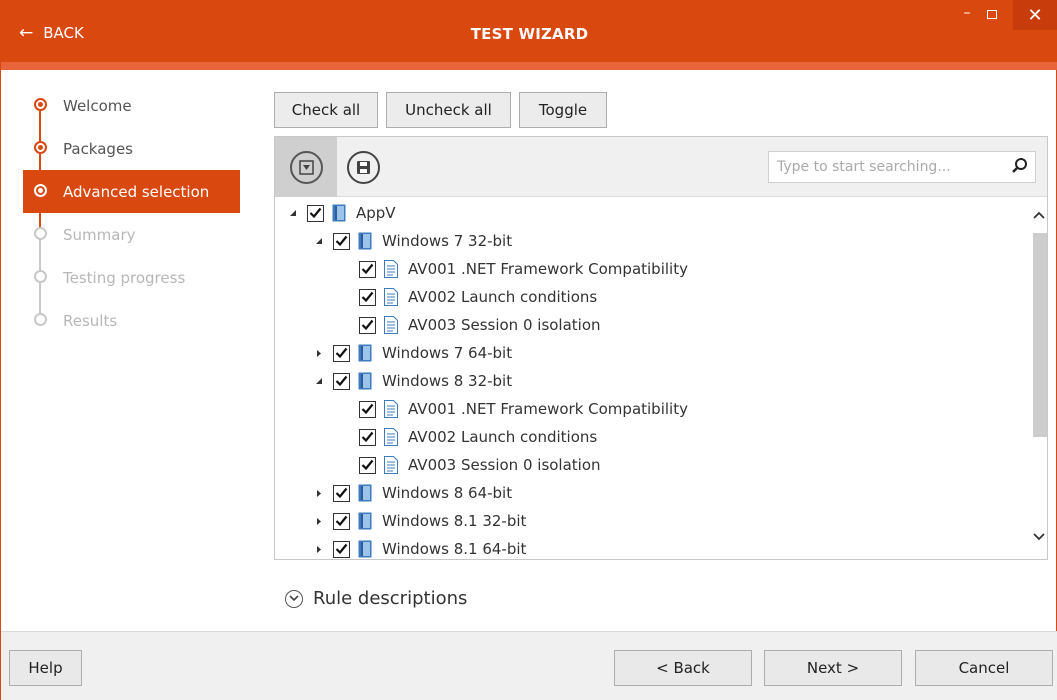  What do you see at coordinates (131, 105) in the screenshot?
I see `step-welcome: Welcome` at bounding box center [131, 105].